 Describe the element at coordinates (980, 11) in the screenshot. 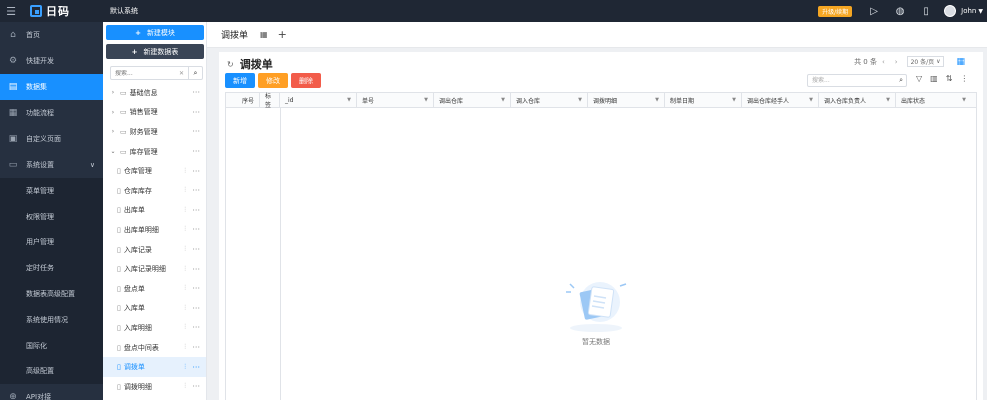

I see `chevron-down-icon: ▼` at that location.